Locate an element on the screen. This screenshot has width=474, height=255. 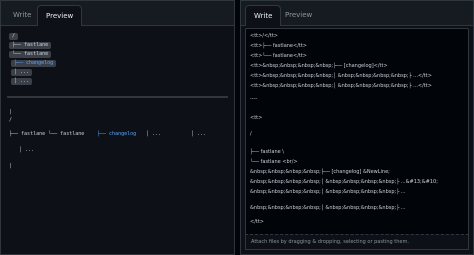
editor-line: <tt> is located at coordinates (256, 118).